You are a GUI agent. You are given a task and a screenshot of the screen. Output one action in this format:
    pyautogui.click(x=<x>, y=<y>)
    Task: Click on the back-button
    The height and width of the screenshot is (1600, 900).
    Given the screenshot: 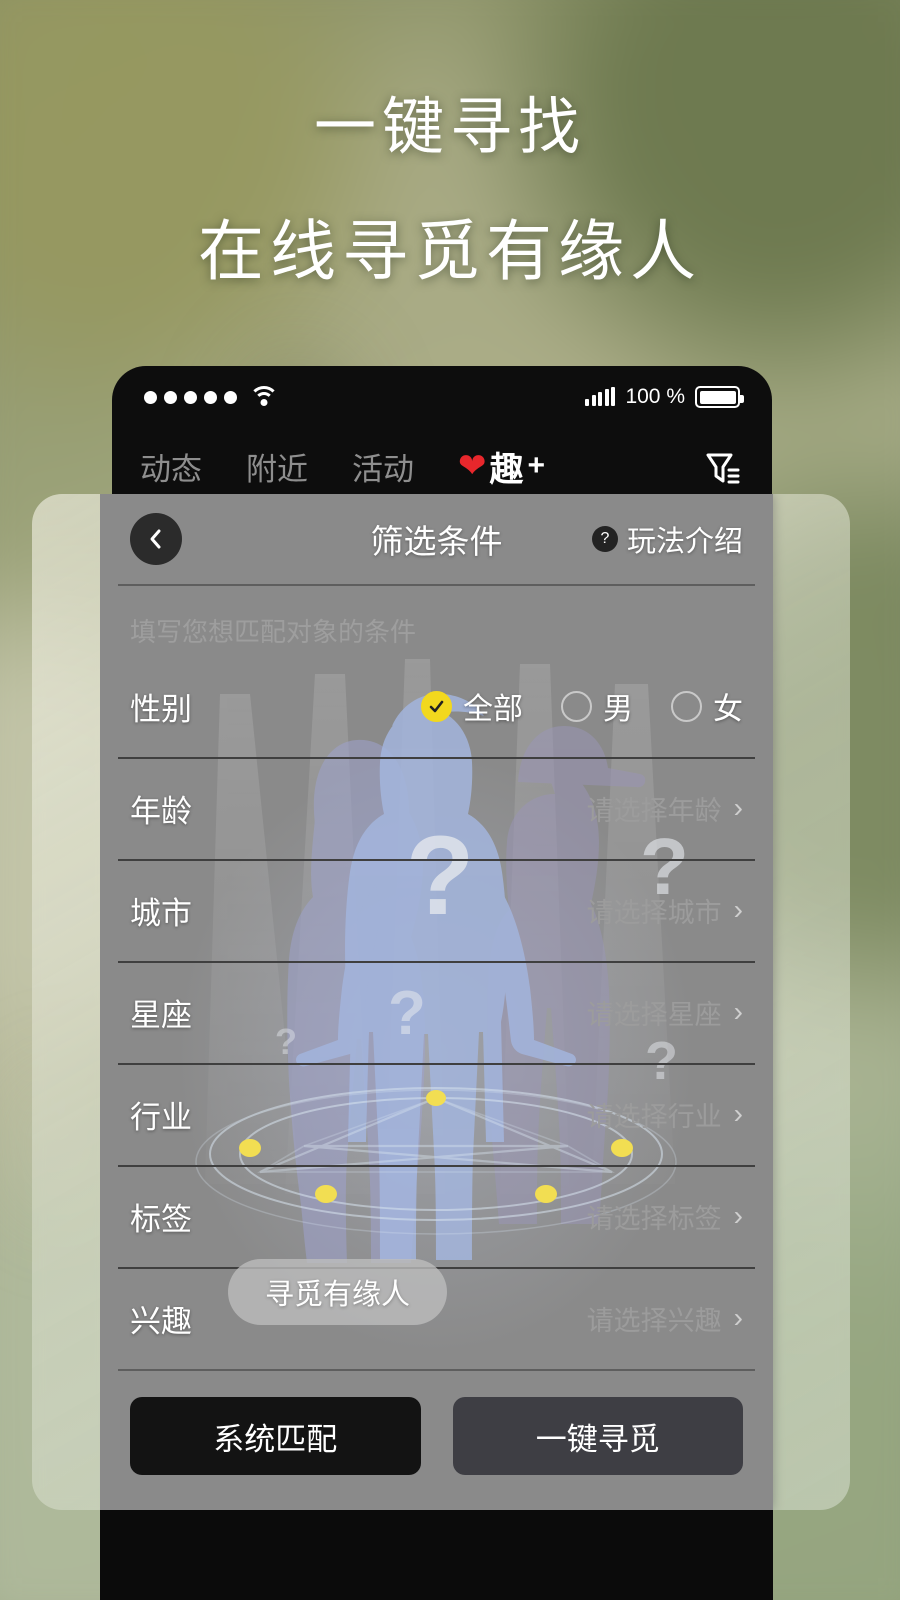 What is the action you would take?
    pyautogui.click(x=156, y=539)
    